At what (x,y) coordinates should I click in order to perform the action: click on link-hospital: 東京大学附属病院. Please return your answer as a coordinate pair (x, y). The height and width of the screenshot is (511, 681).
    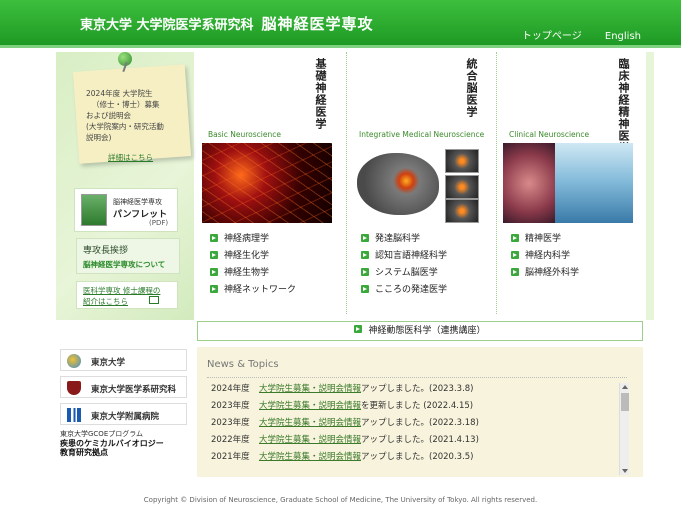
    Looking at the image, I should click on (123, 414).